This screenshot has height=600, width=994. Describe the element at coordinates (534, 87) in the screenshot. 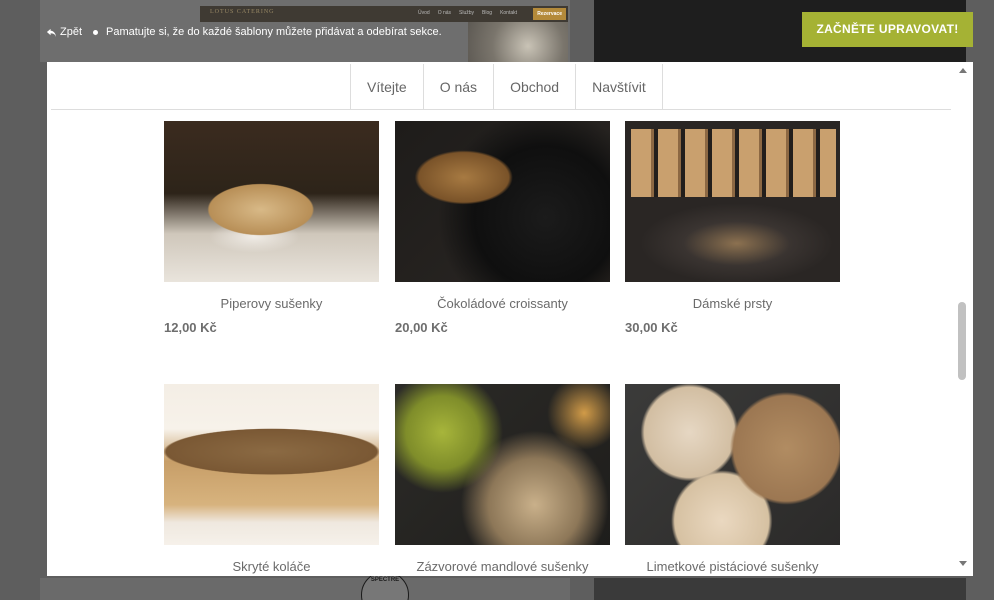

I see `tab-obchod: Obchod` at that location.